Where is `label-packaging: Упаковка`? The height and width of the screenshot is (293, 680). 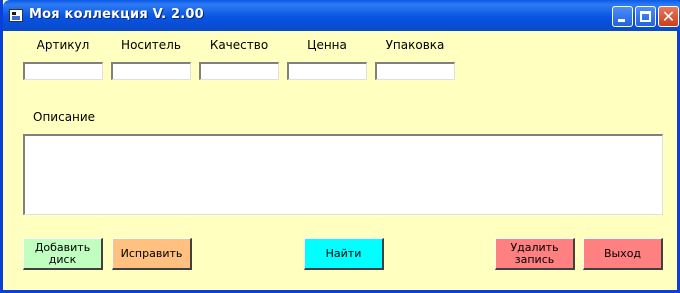 label-packaging: Упаковка is located at coordinates (415, 45).